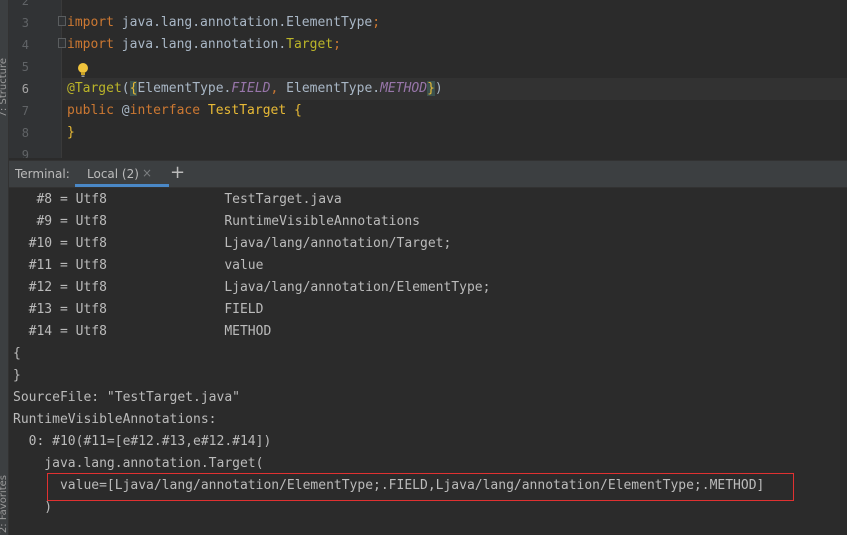 This screenshot has width=847, height=535. What do you see at coordinates (4, 267) in the screenshot?
I see `tool-window-strip: 7: Structure 2: Favorites` at bounding box center [4, 267].